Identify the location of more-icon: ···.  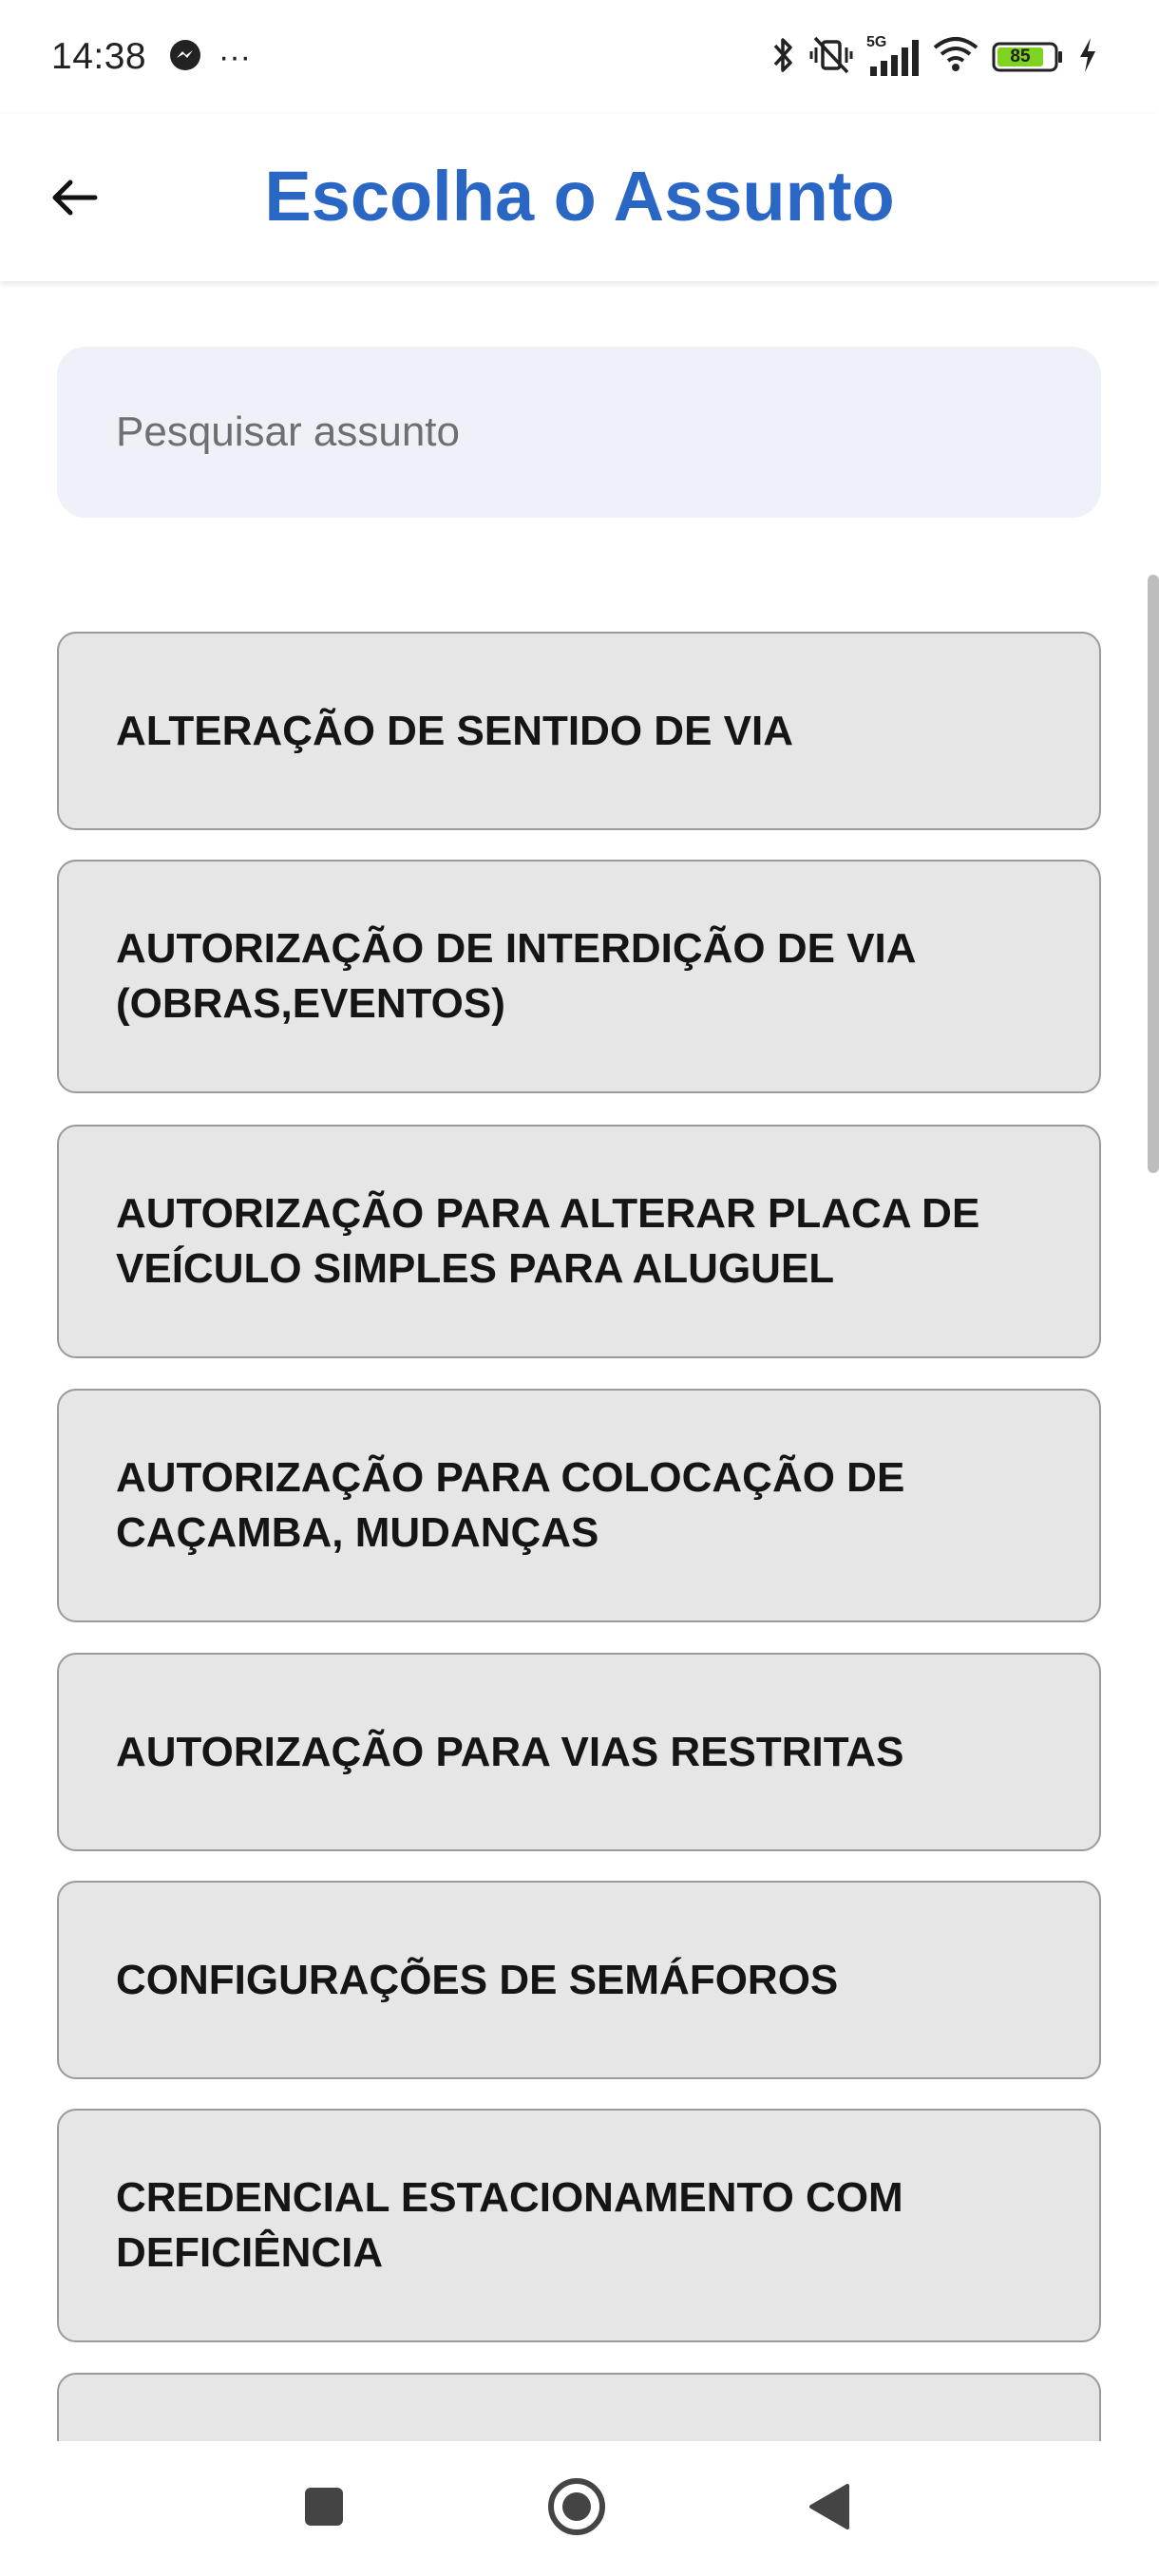
(234, 57).